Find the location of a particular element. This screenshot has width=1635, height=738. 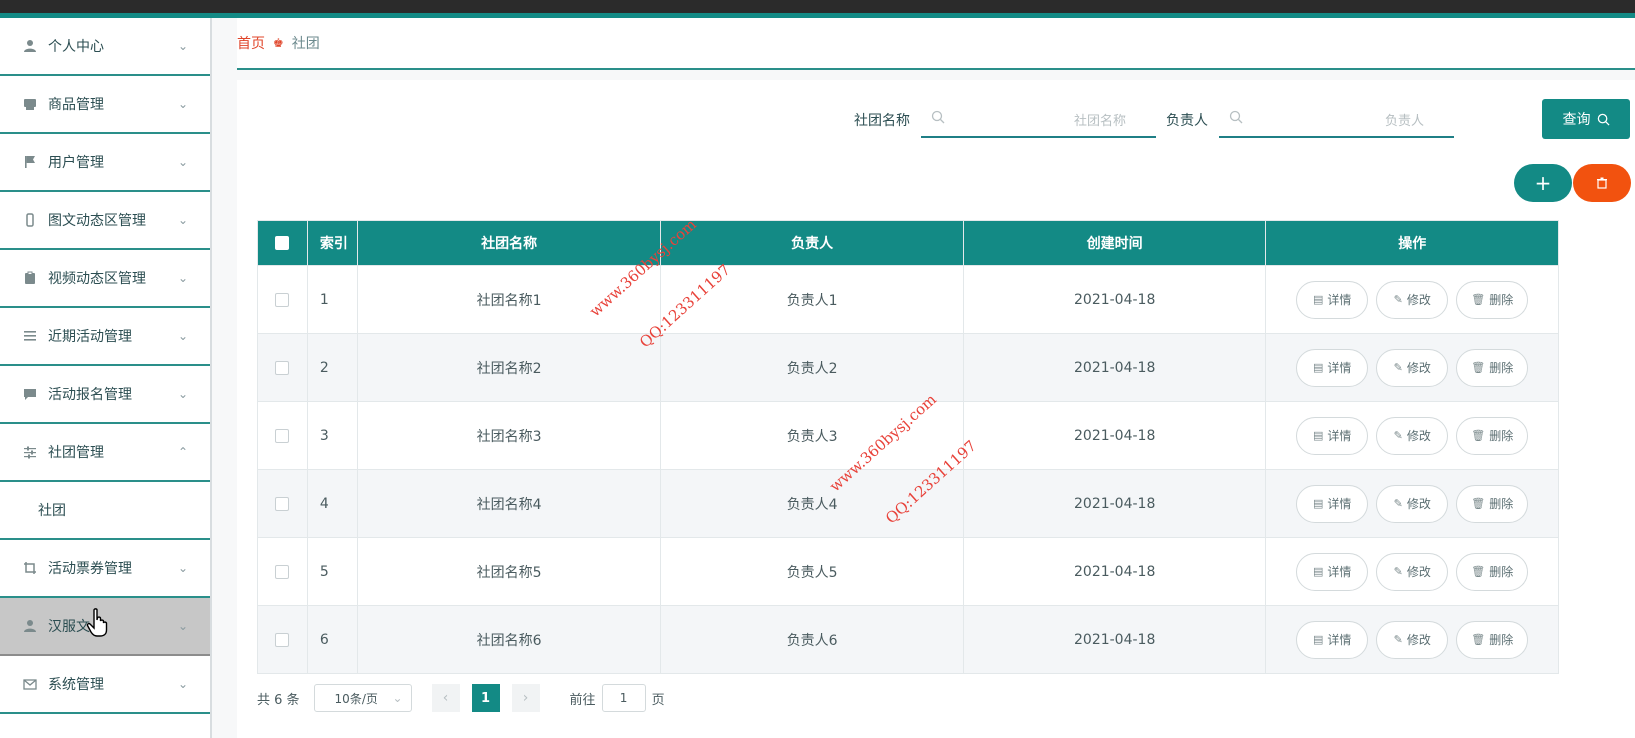

sidebar-subitem-club: 社团 is located at coordinates (105, 511).